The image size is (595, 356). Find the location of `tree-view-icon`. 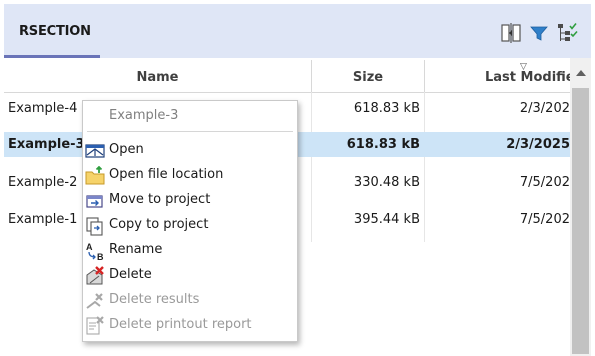

tree-view-icon is located at coordinates (567, 33).